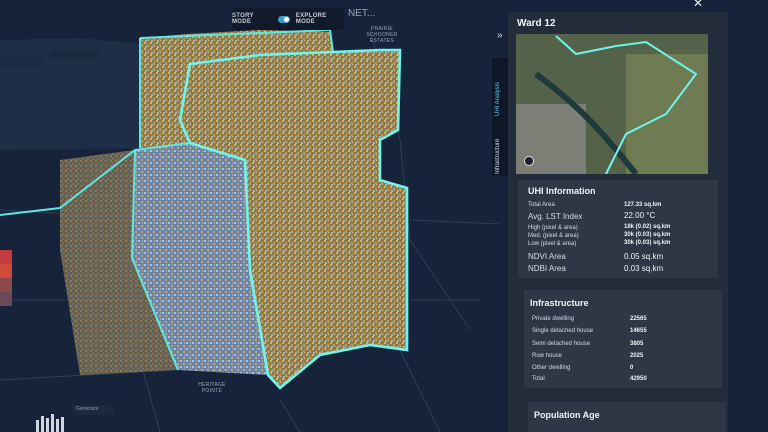 Image resolution: width=768 pixels, height=432 pixels. What do you see at coordinates (498, 99) in the screenshot?
I see `tab-uhi-analysis: UHI Analysis` at bounding box center [498, 99].